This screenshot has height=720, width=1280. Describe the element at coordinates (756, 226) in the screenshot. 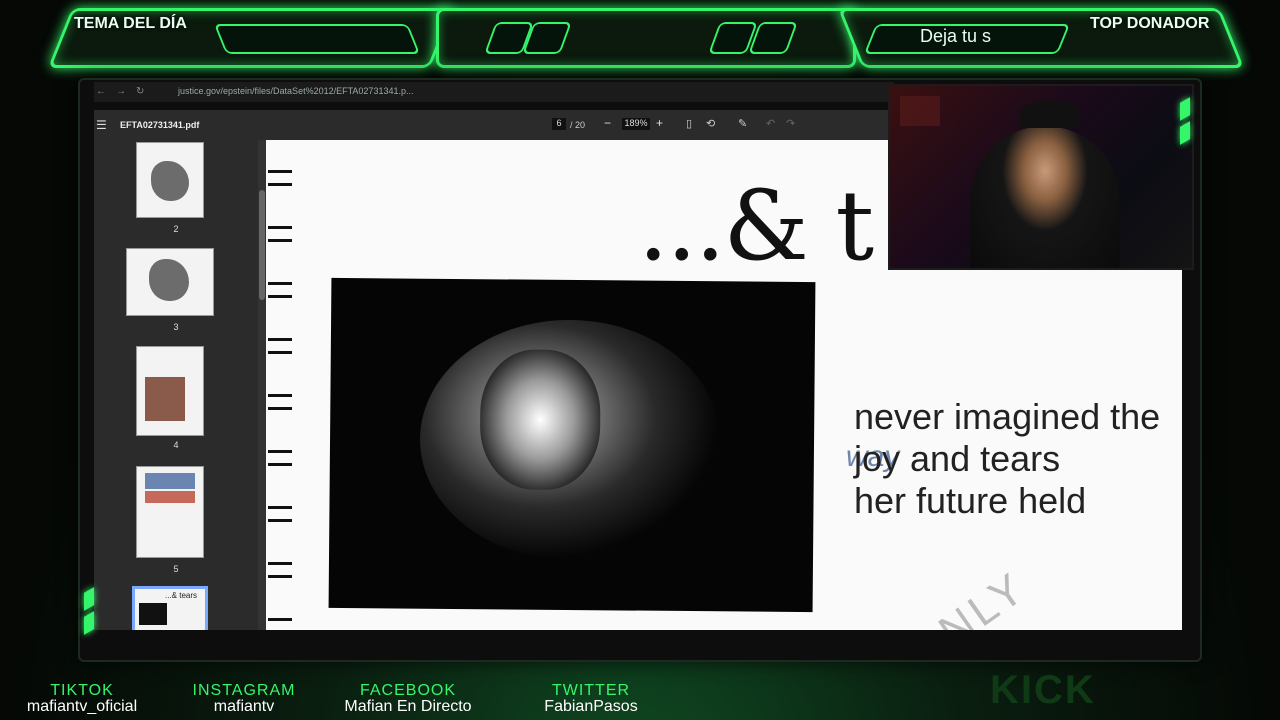

I see `page-heading: ...& t` at that location.